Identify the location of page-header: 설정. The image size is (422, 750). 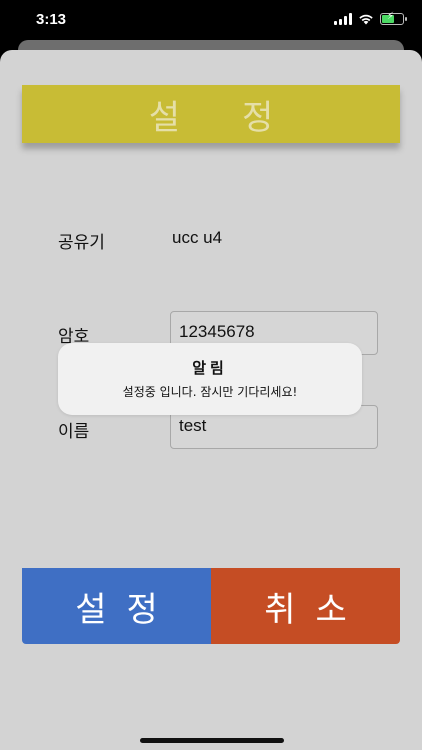
(211, 114).